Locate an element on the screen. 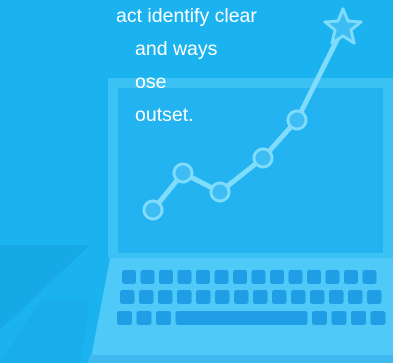 The width and height of the screenshot is (393, 363). intro-text-line-3: ose is located at coordinates (151, 82).